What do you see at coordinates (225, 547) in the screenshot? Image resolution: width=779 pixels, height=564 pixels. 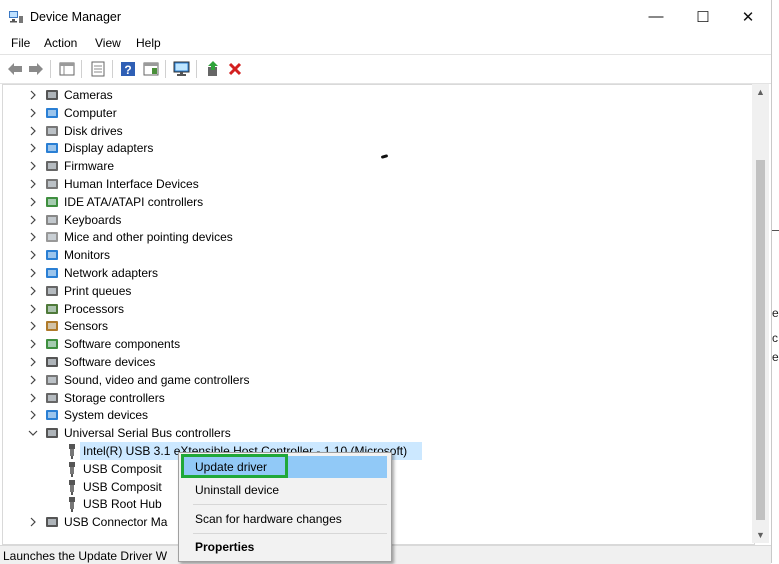 I see `context-item-label: Properties` at bounding box center [225, 547].